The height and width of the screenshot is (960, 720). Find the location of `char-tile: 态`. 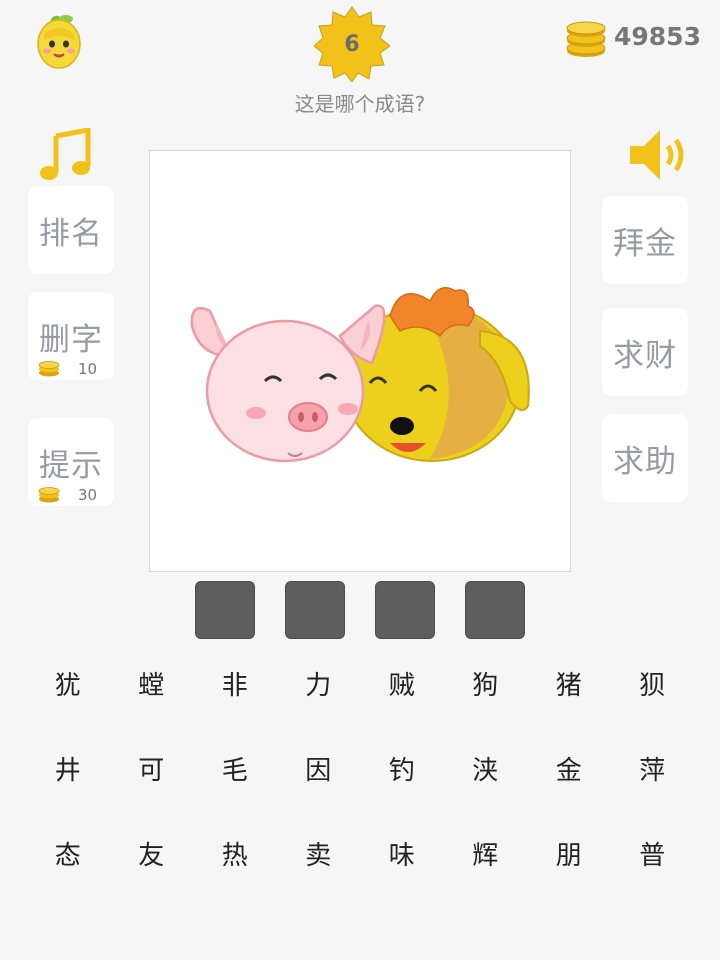

char-tile: 态 is located at coordinates (68, 853).